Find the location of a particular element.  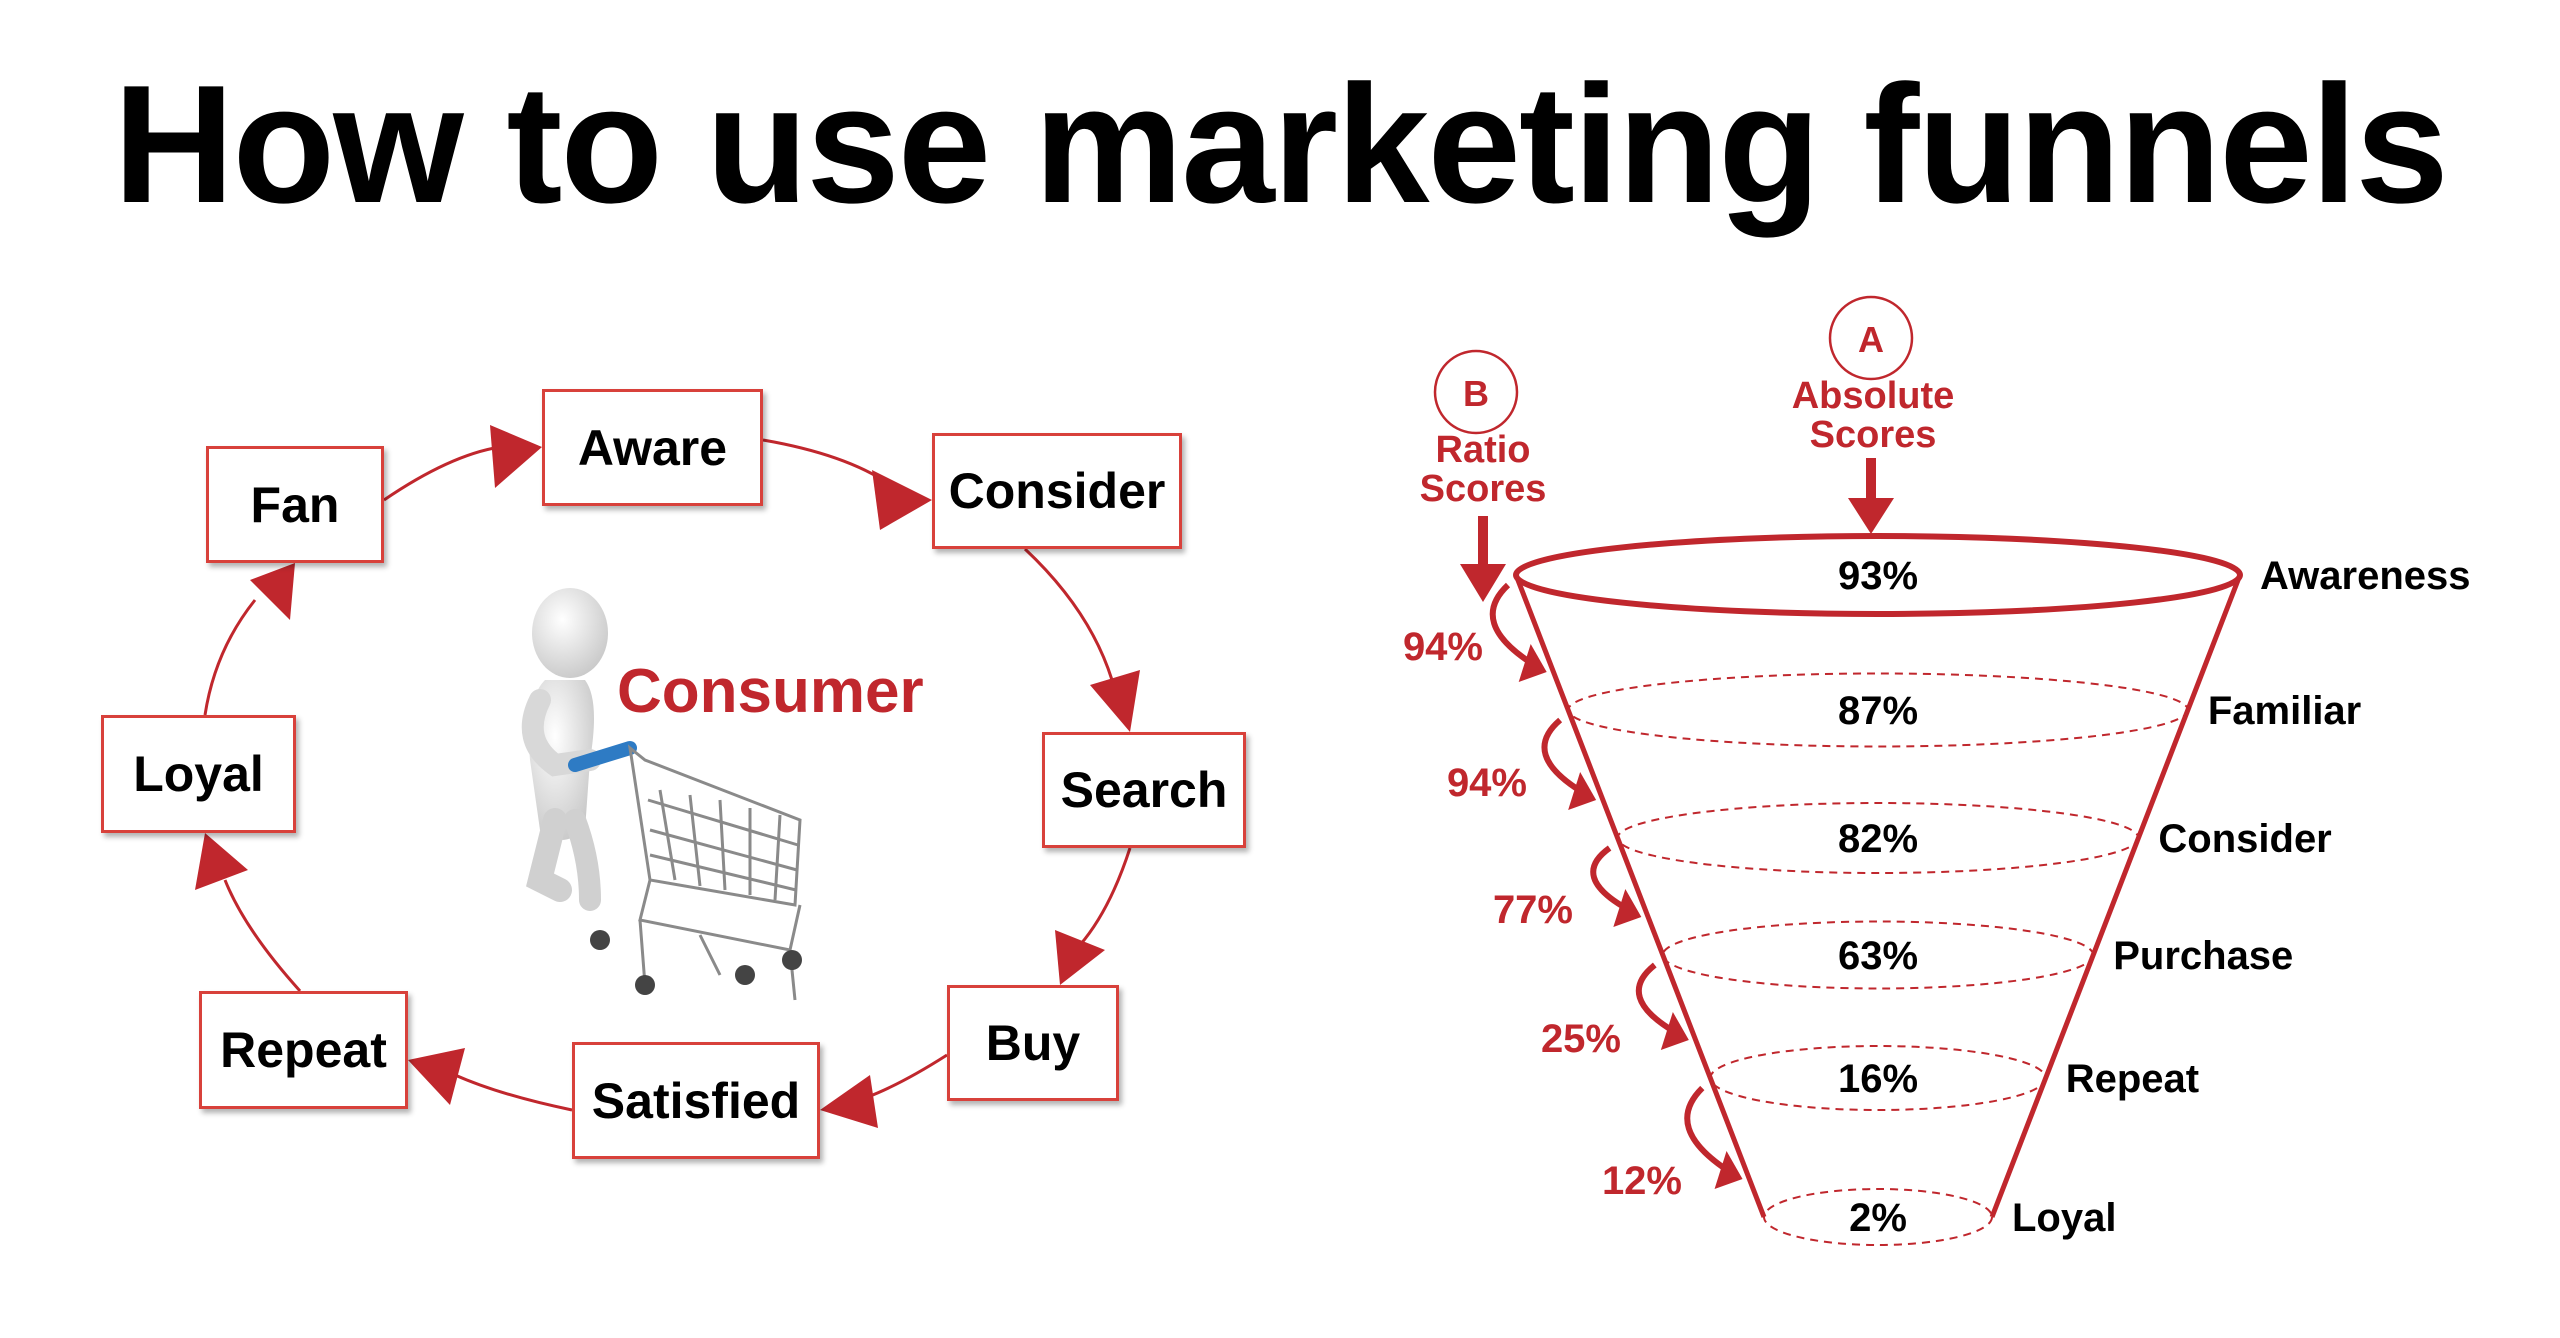

absolute-score: 93% is located at coordinates (1878, 576).